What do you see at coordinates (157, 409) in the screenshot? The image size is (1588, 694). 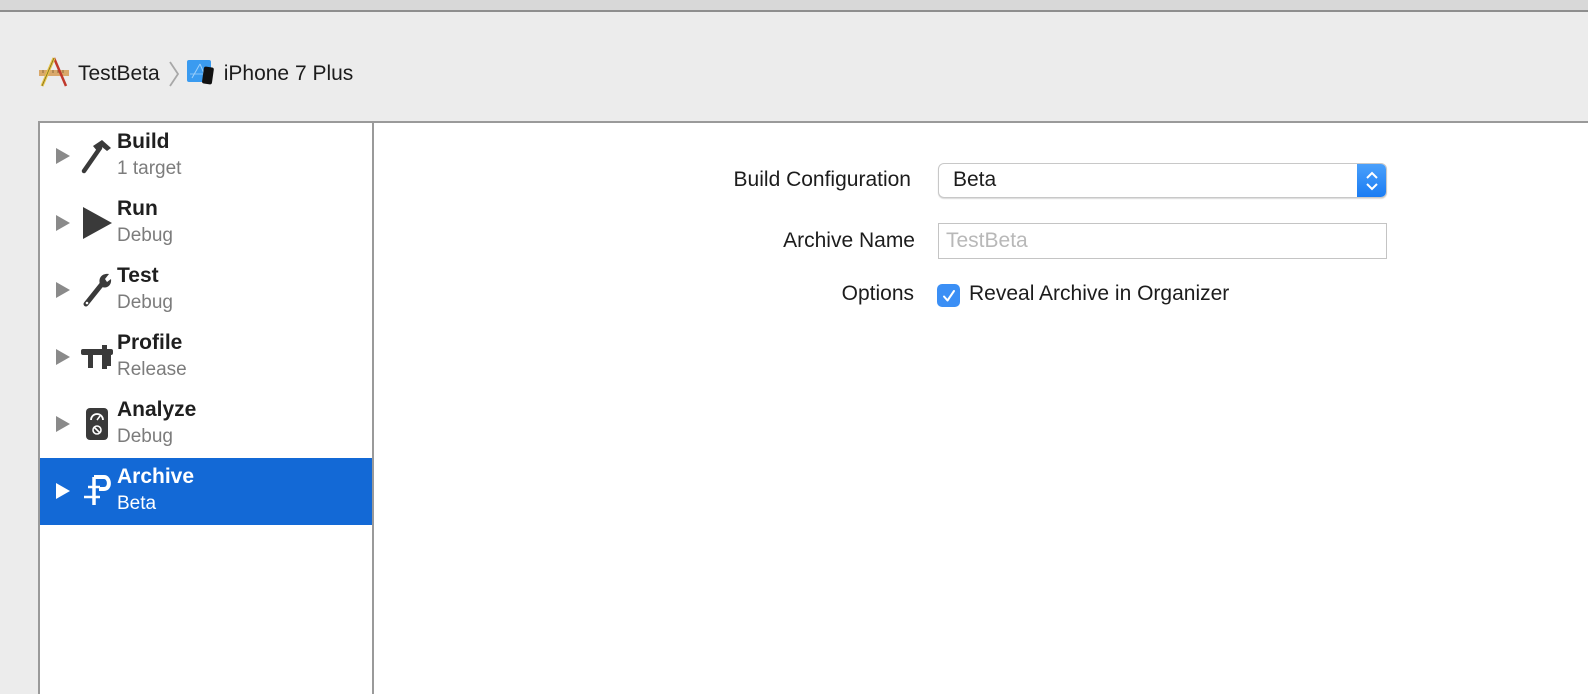 I see `sidebar-item-title: Analyze` at bounding box center [157, 409].